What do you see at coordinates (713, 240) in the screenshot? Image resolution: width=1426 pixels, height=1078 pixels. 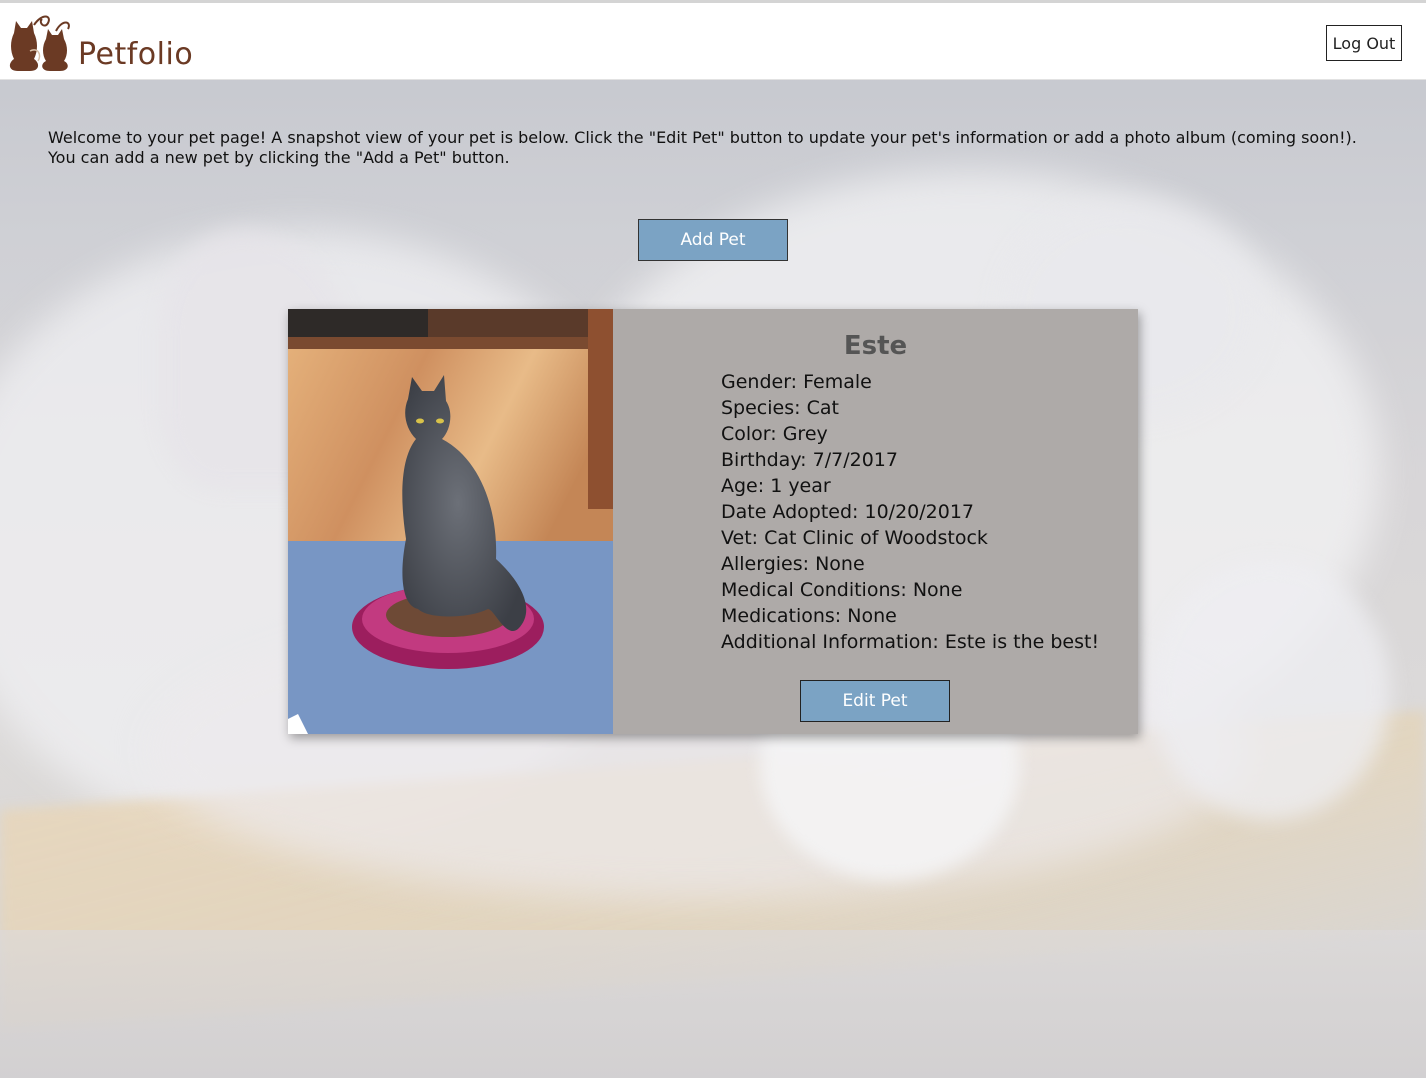 I see `add-pet-button: Add Pet` at bounding box center [713, 240].